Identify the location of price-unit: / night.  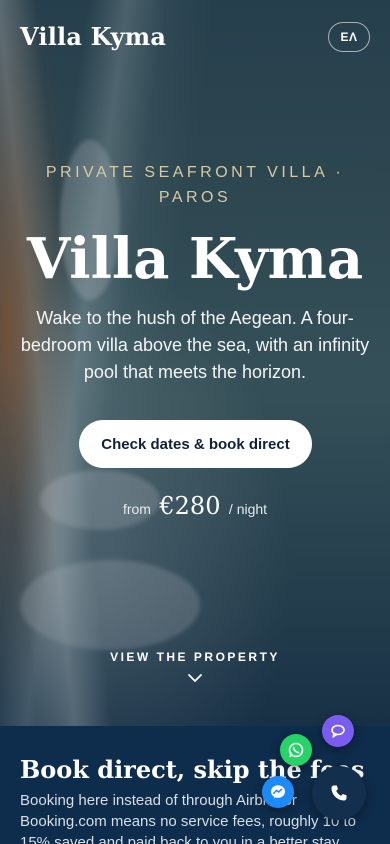
(248, 509).